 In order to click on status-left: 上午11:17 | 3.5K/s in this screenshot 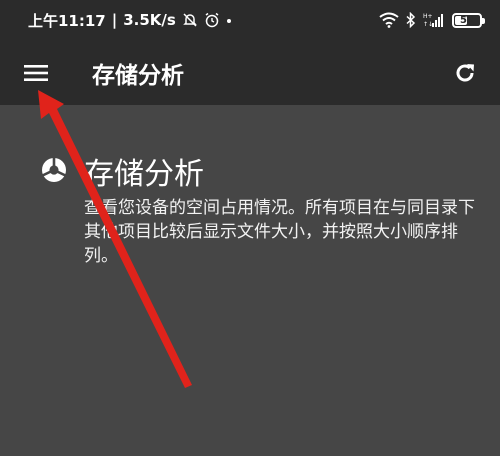, I will do `click(130, 20)`.